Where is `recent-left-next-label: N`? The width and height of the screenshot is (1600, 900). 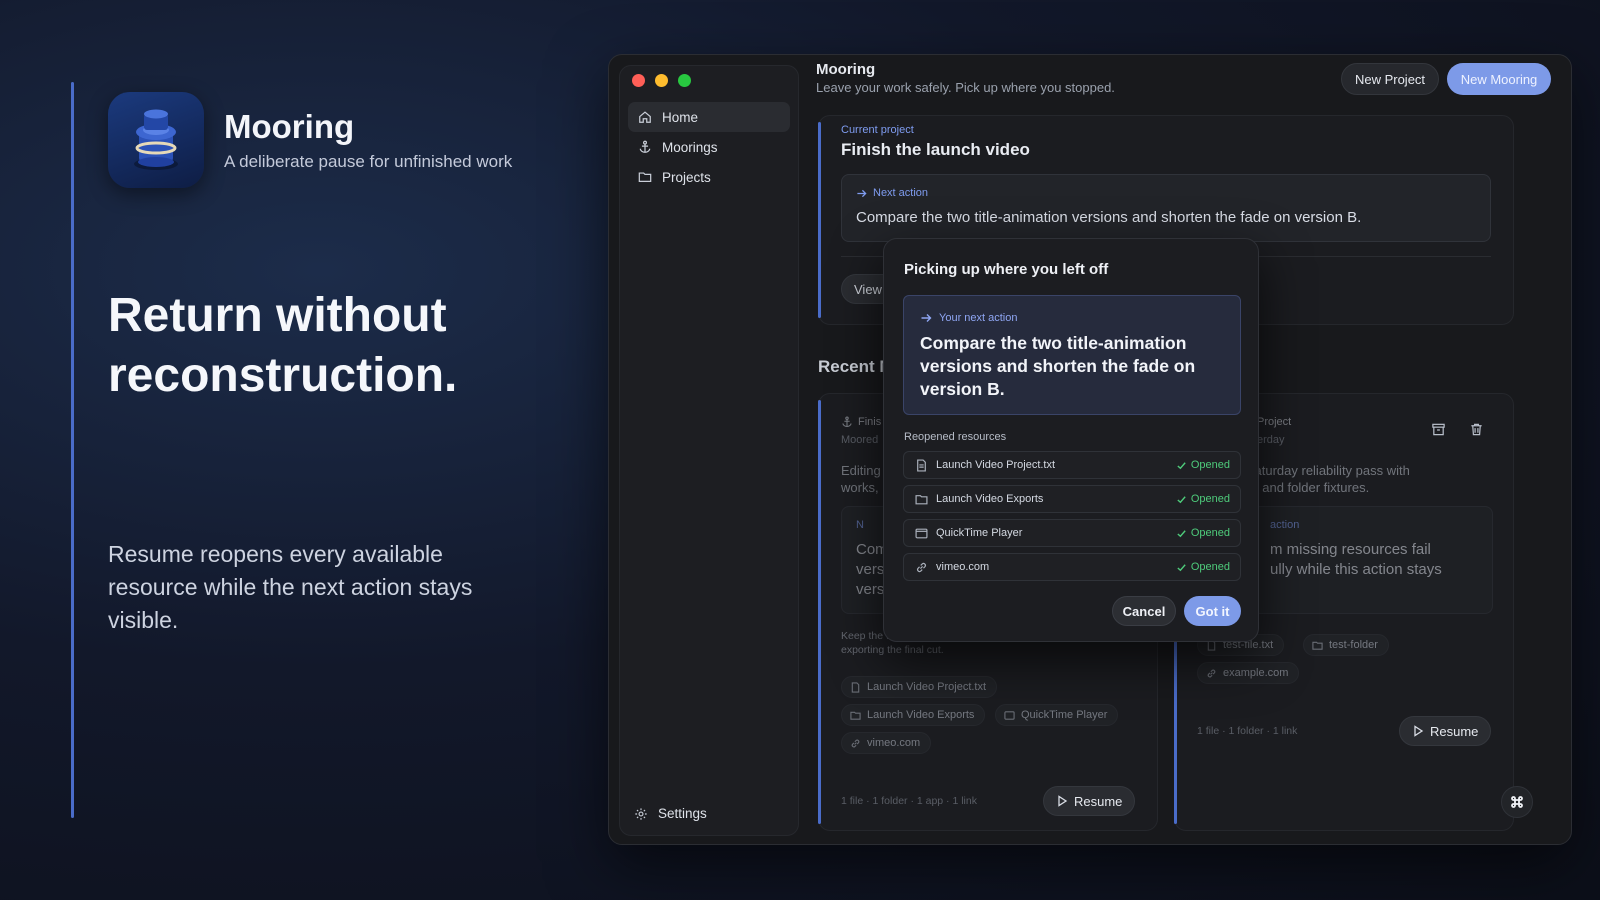
recent-left-next-label: N is located at coordinates (860, 525).